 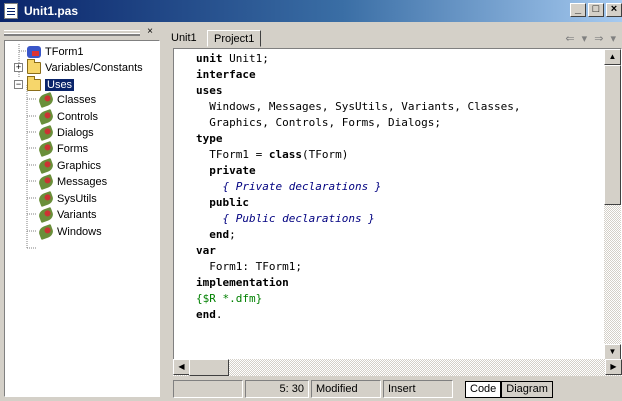 What do you see at coordinates (612, 135) in the screenshot?
I see `vertical-scroll-thumb` at bounding box center [612, 135].